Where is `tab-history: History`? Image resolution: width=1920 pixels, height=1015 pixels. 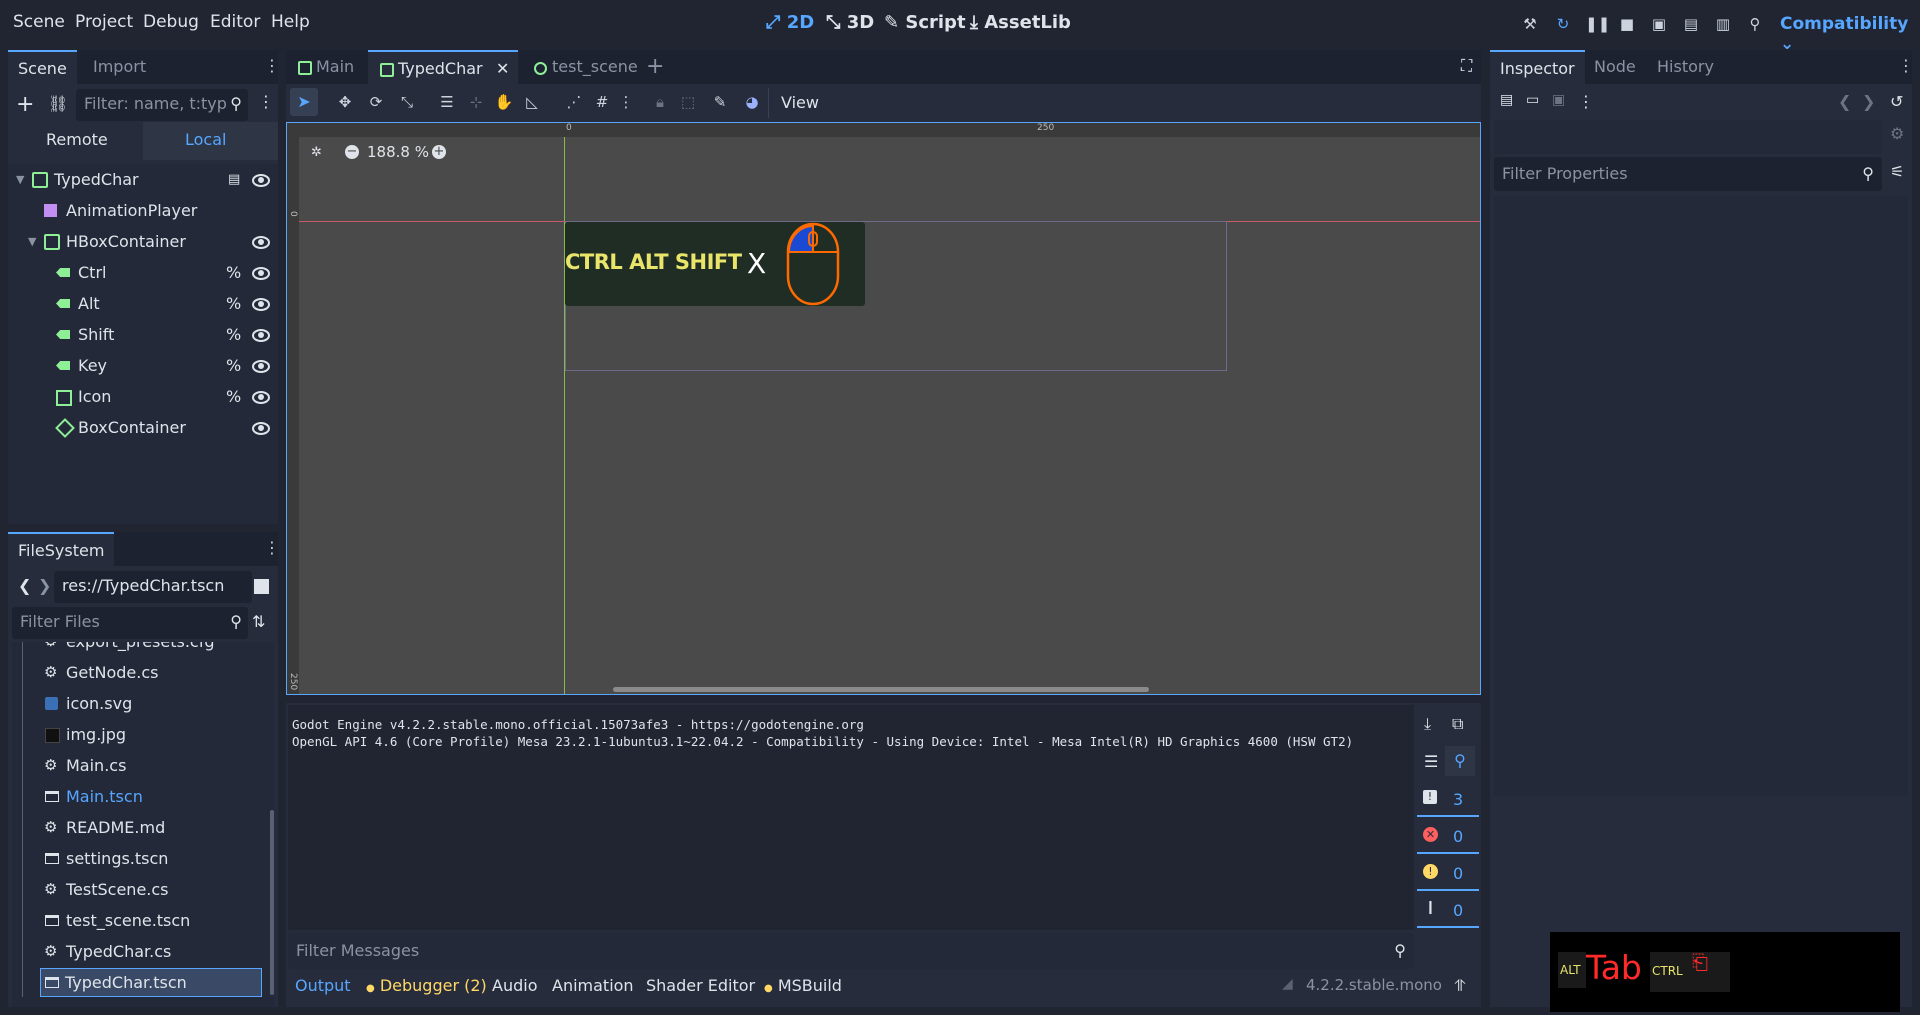 tab-history: History is located at coordinates (1685, 67).